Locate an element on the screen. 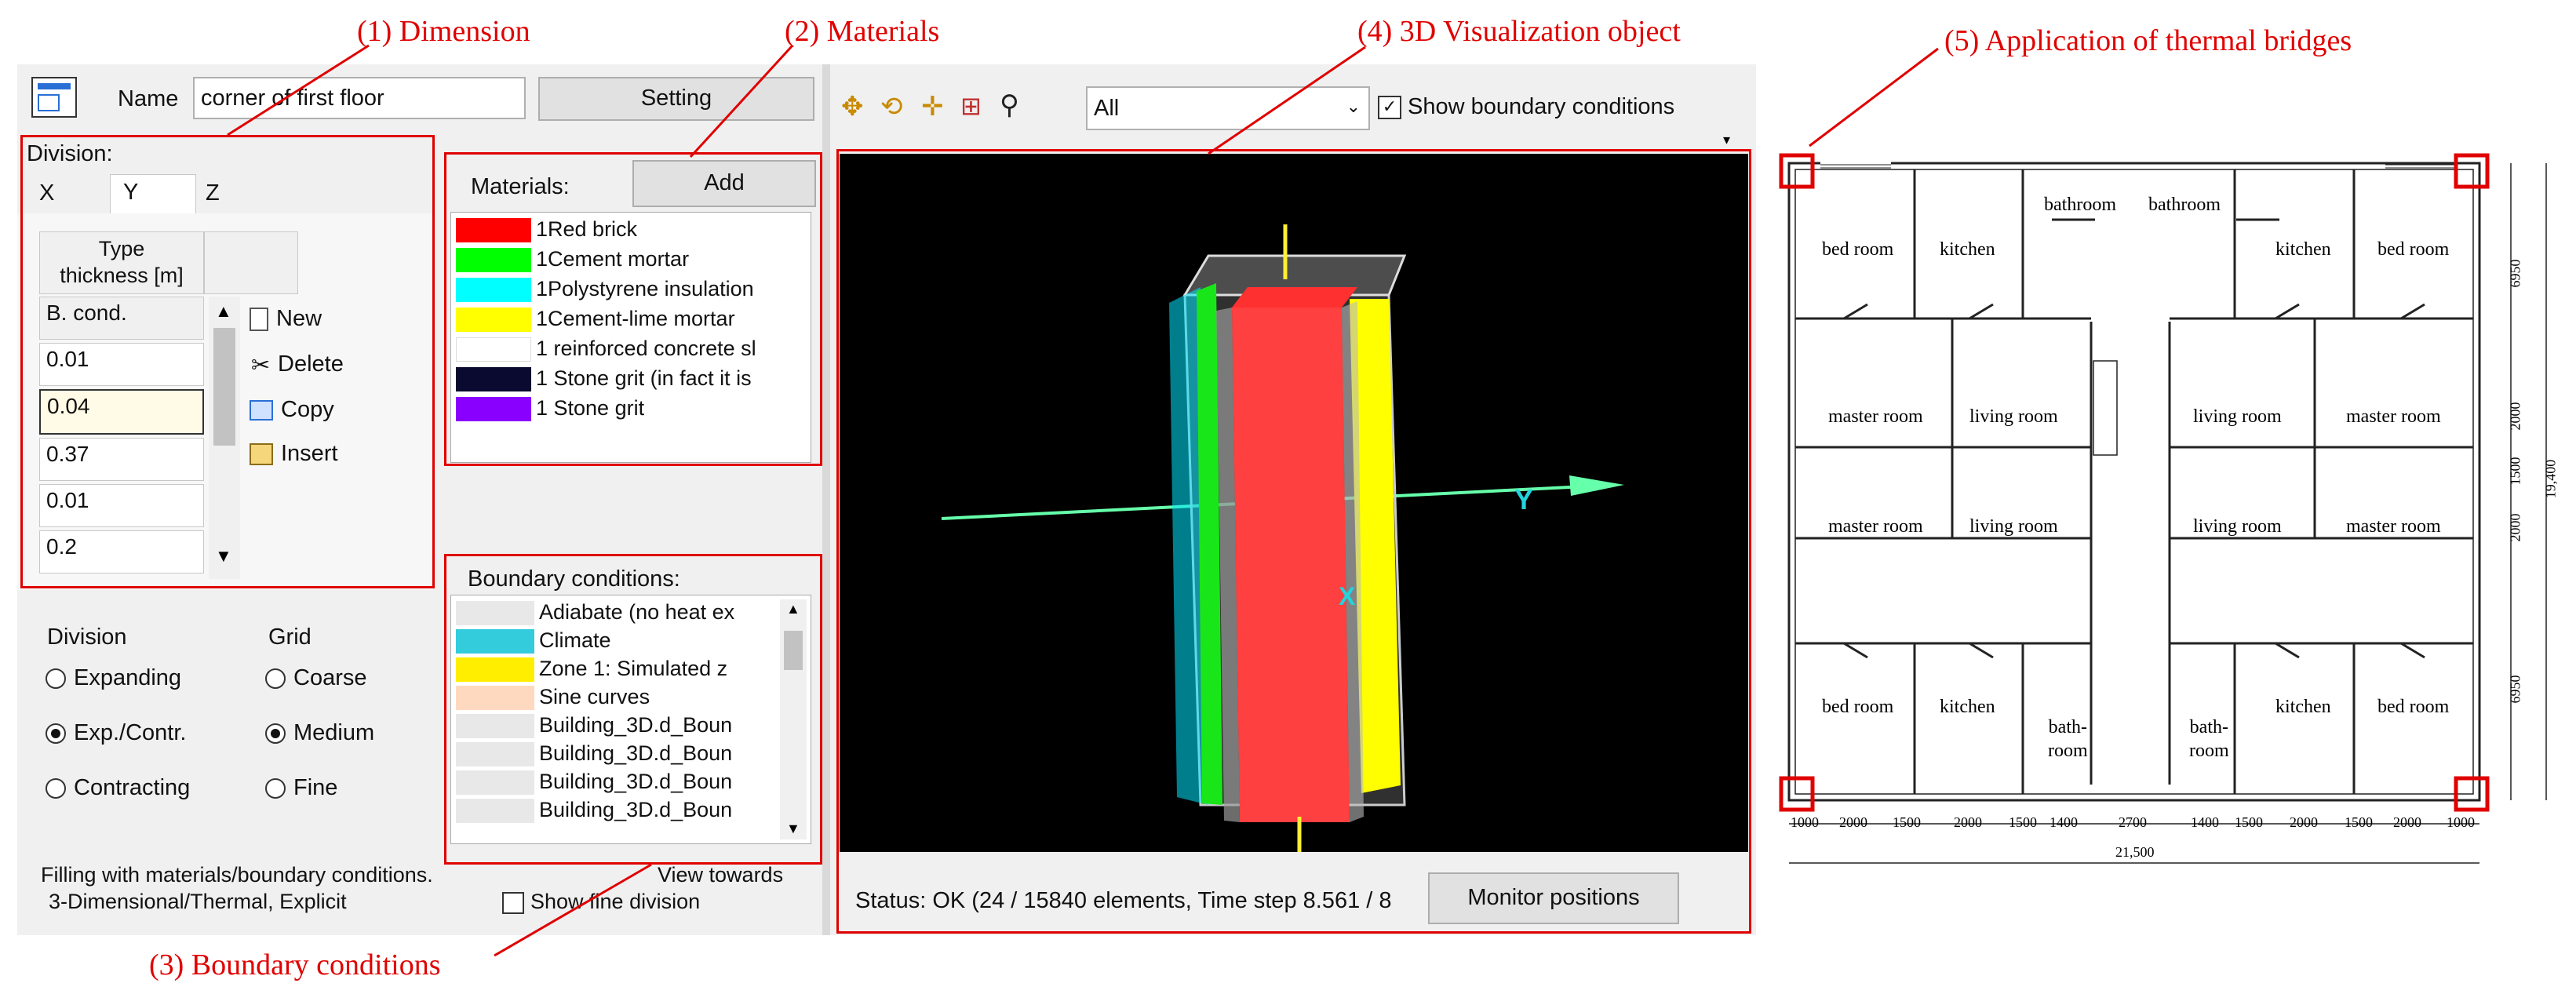  thermal-bridge-top-right is located at coordinates (2472, 171).